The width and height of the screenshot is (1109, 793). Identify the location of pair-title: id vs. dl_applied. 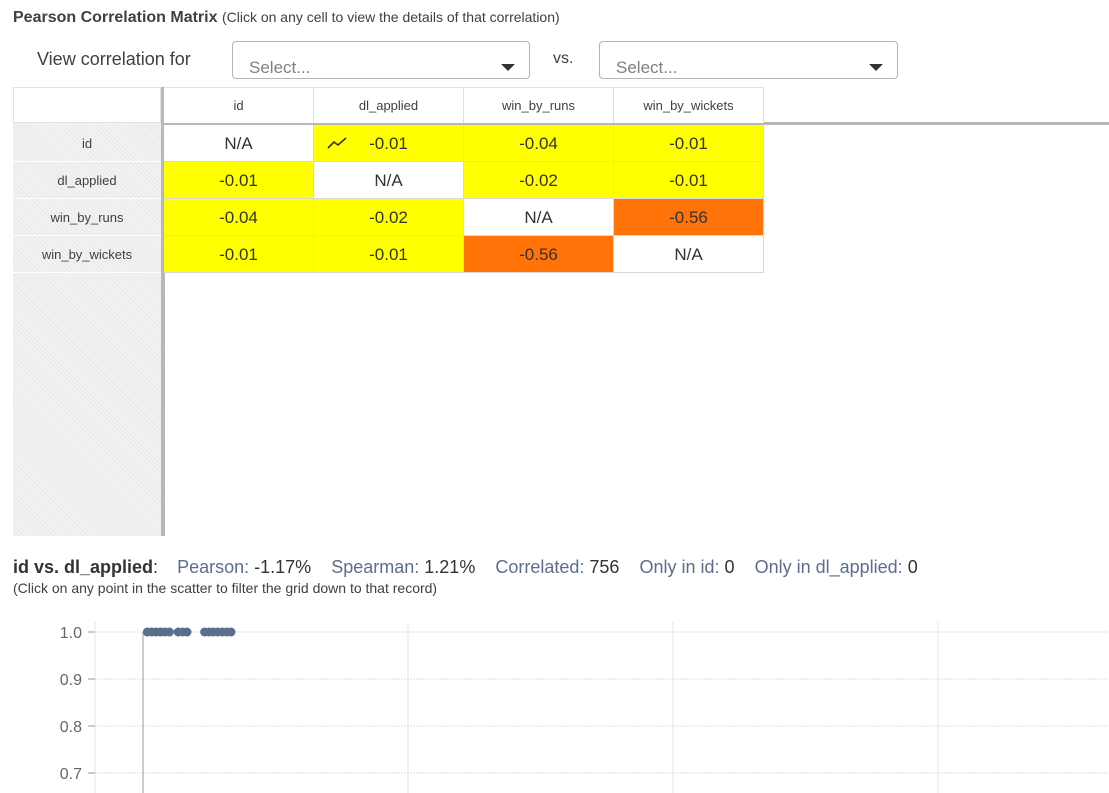
(83, 567).